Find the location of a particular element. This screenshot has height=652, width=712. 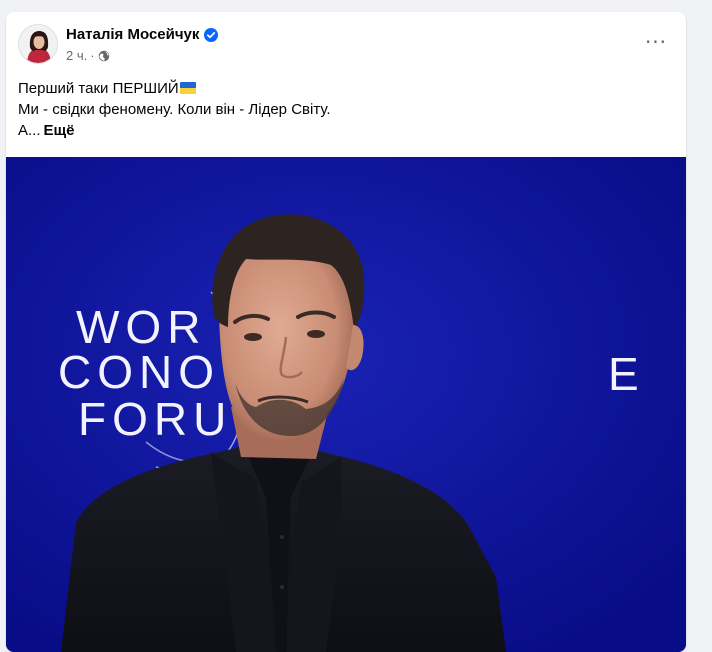

avatar-portrait is located at coordinates (38, 44).